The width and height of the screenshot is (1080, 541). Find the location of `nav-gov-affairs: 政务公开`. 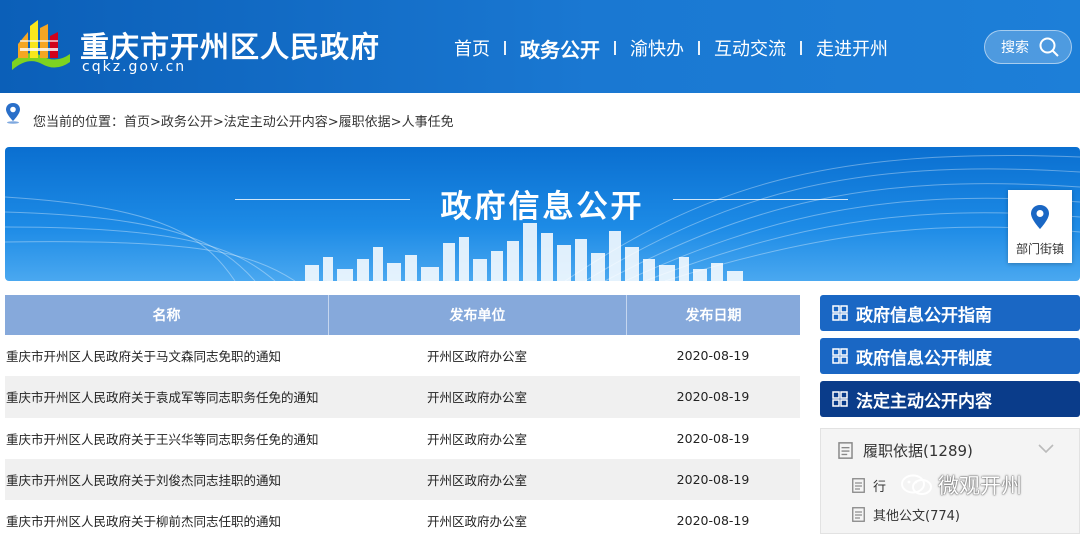

nav-gov-affairs: 政务公开 is located at coordinates (560, 48).